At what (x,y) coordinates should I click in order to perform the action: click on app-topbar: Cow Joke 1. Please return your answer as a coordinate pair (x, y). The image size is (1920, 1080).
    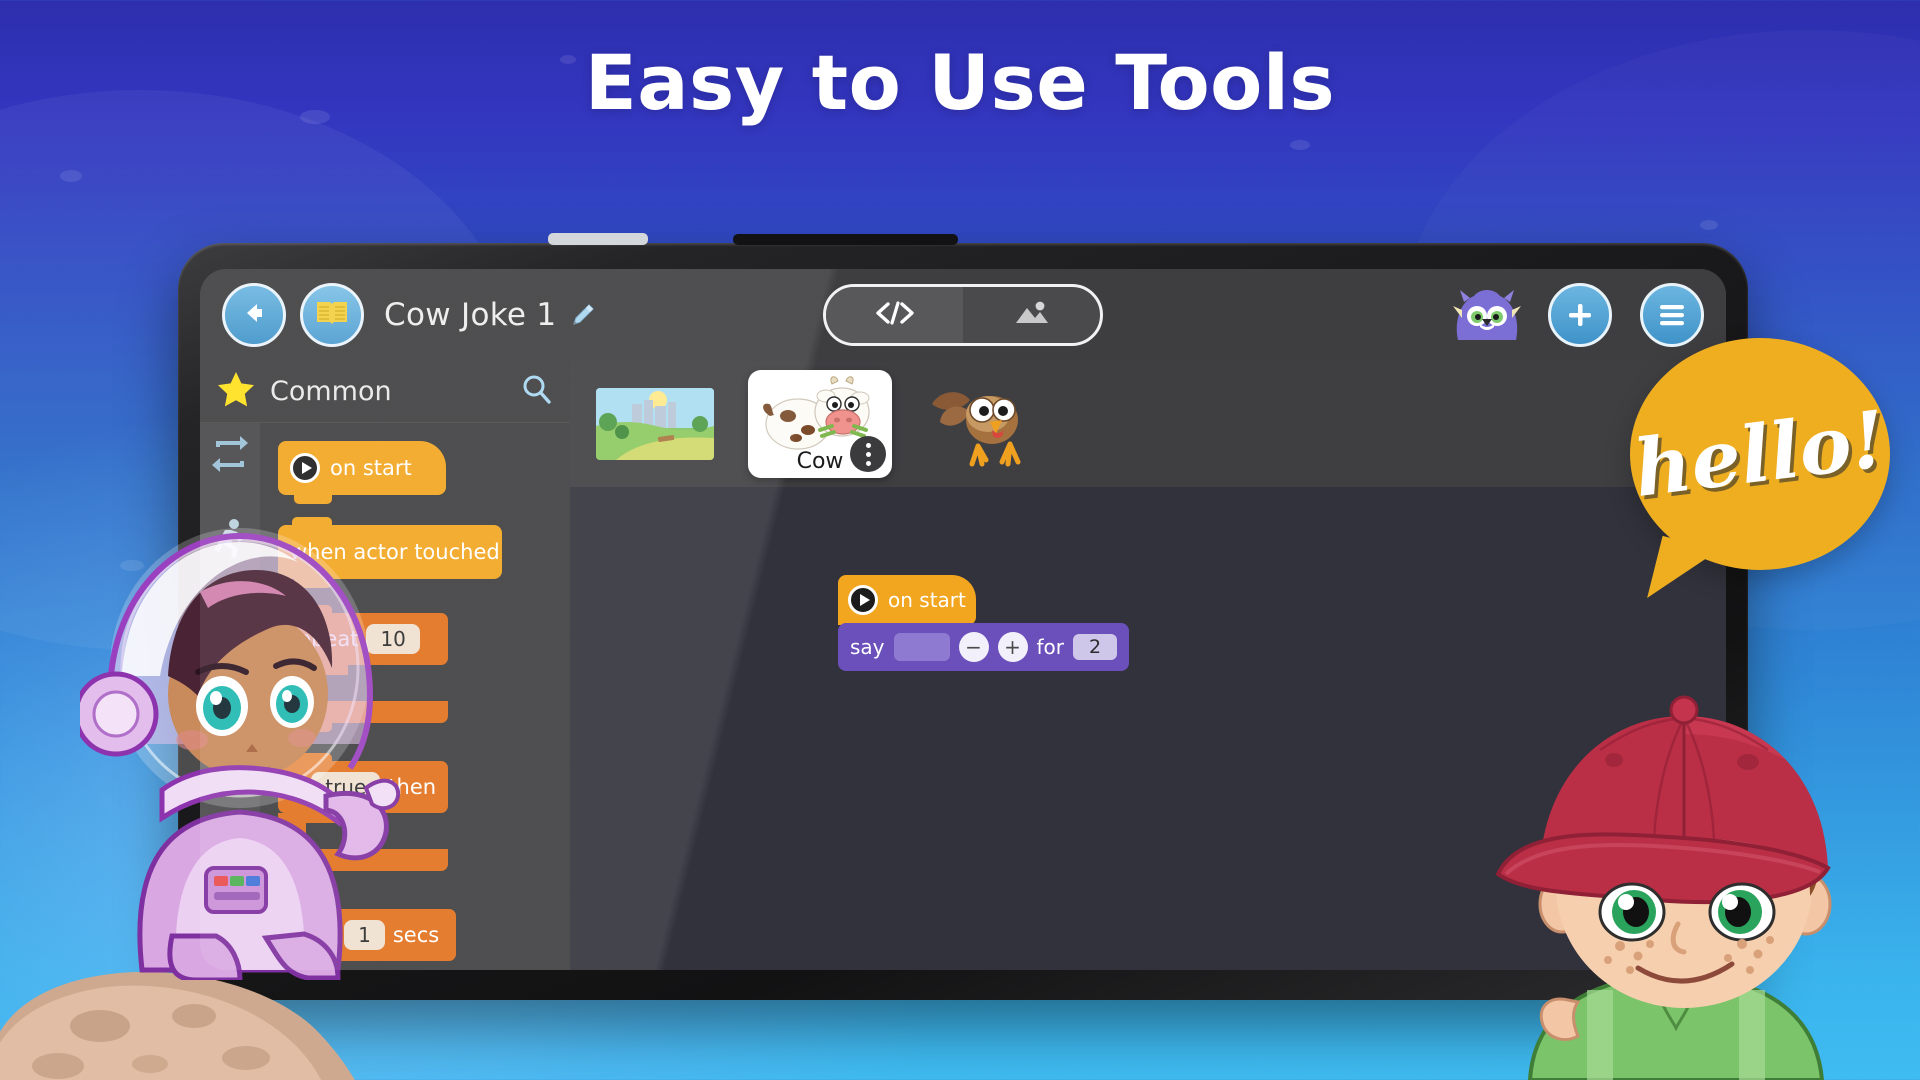
    Looking at the image, I should click on (963, 315).